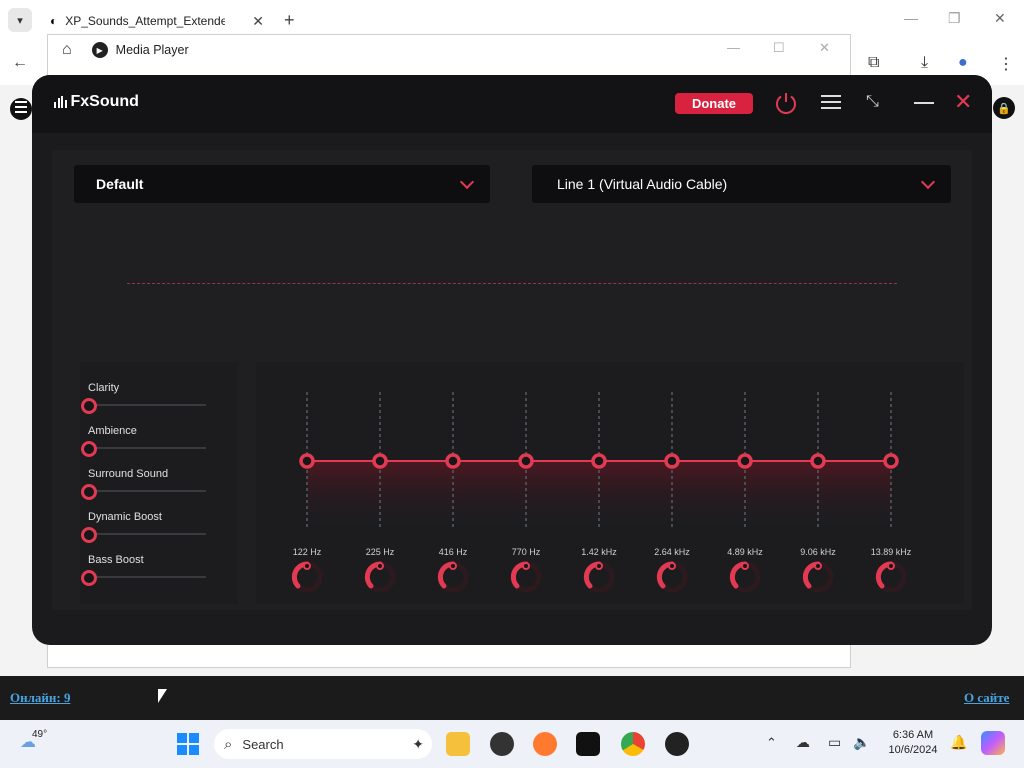 The height and width of the screenshot is (768, 1024). I want to click on search-highlight-icon: ✦, so click(418, 743).